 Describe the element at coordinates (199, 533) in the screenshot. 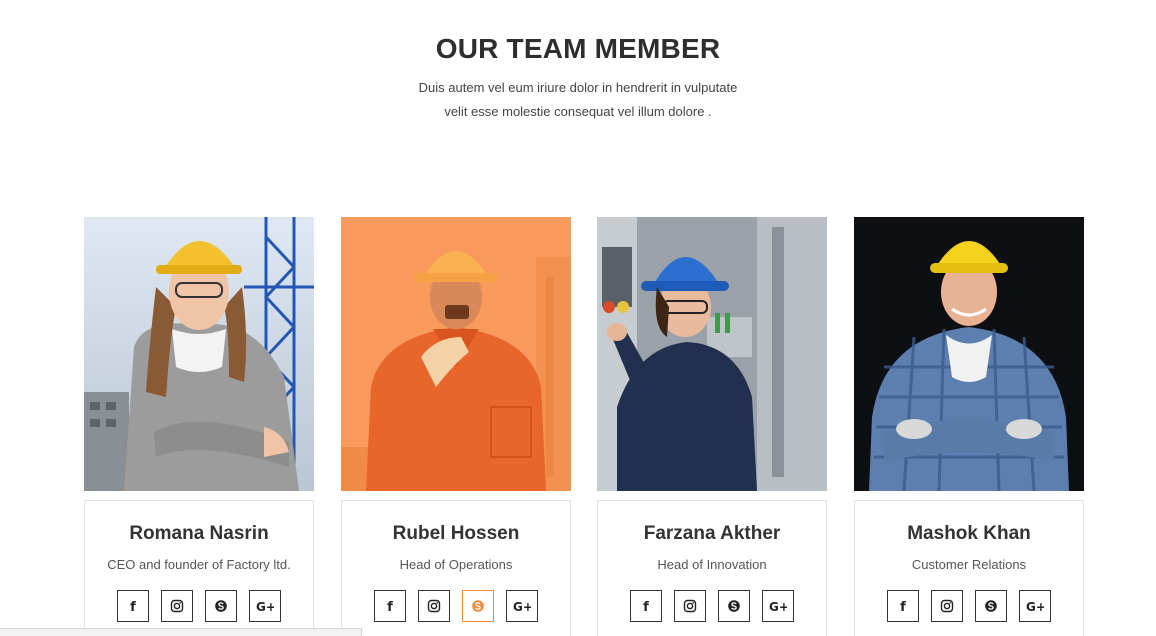

I see `member-name: Romana Nasrin` at that location.